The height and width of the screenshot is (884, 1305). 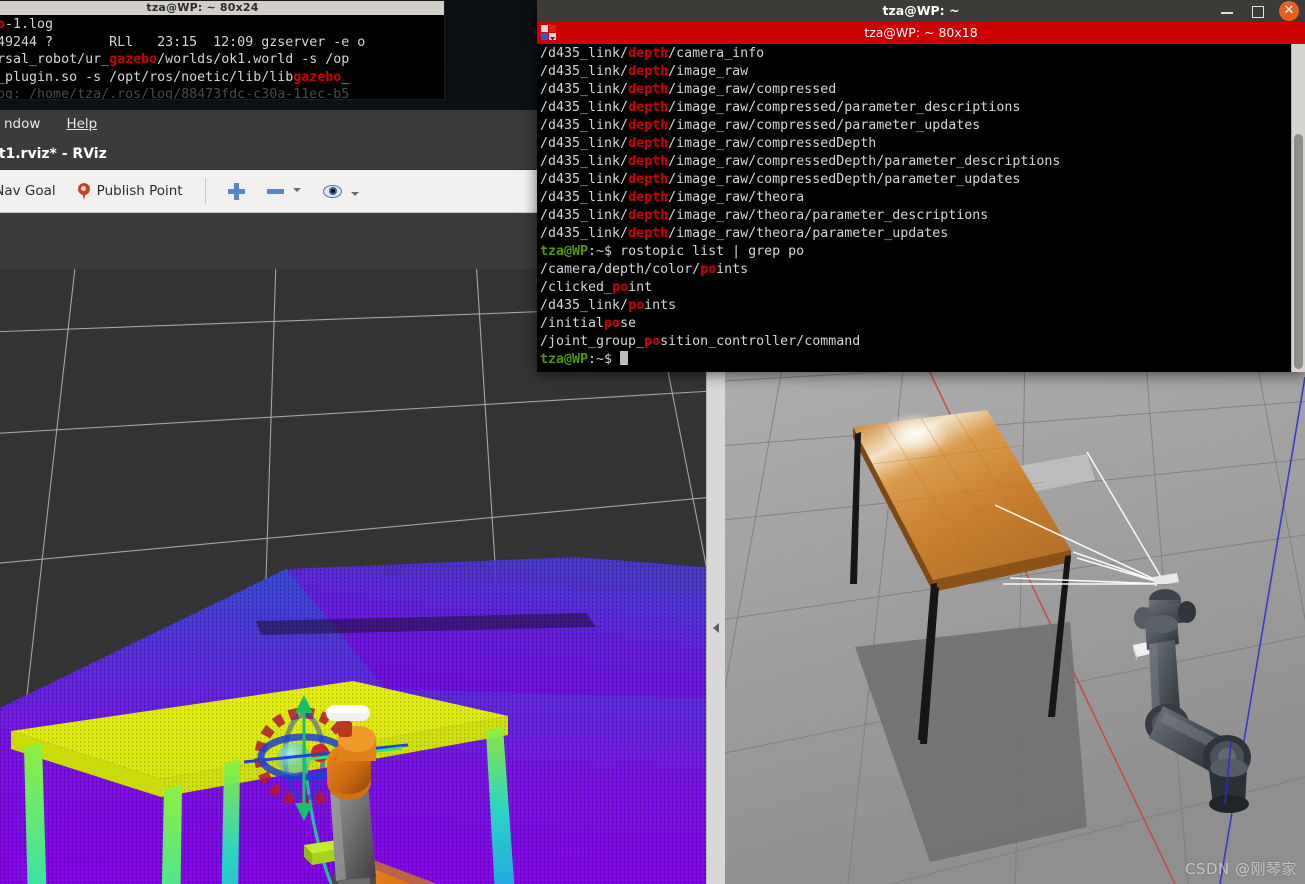 I want to click on toolbar-remove-display, so click(x=284, y=191).